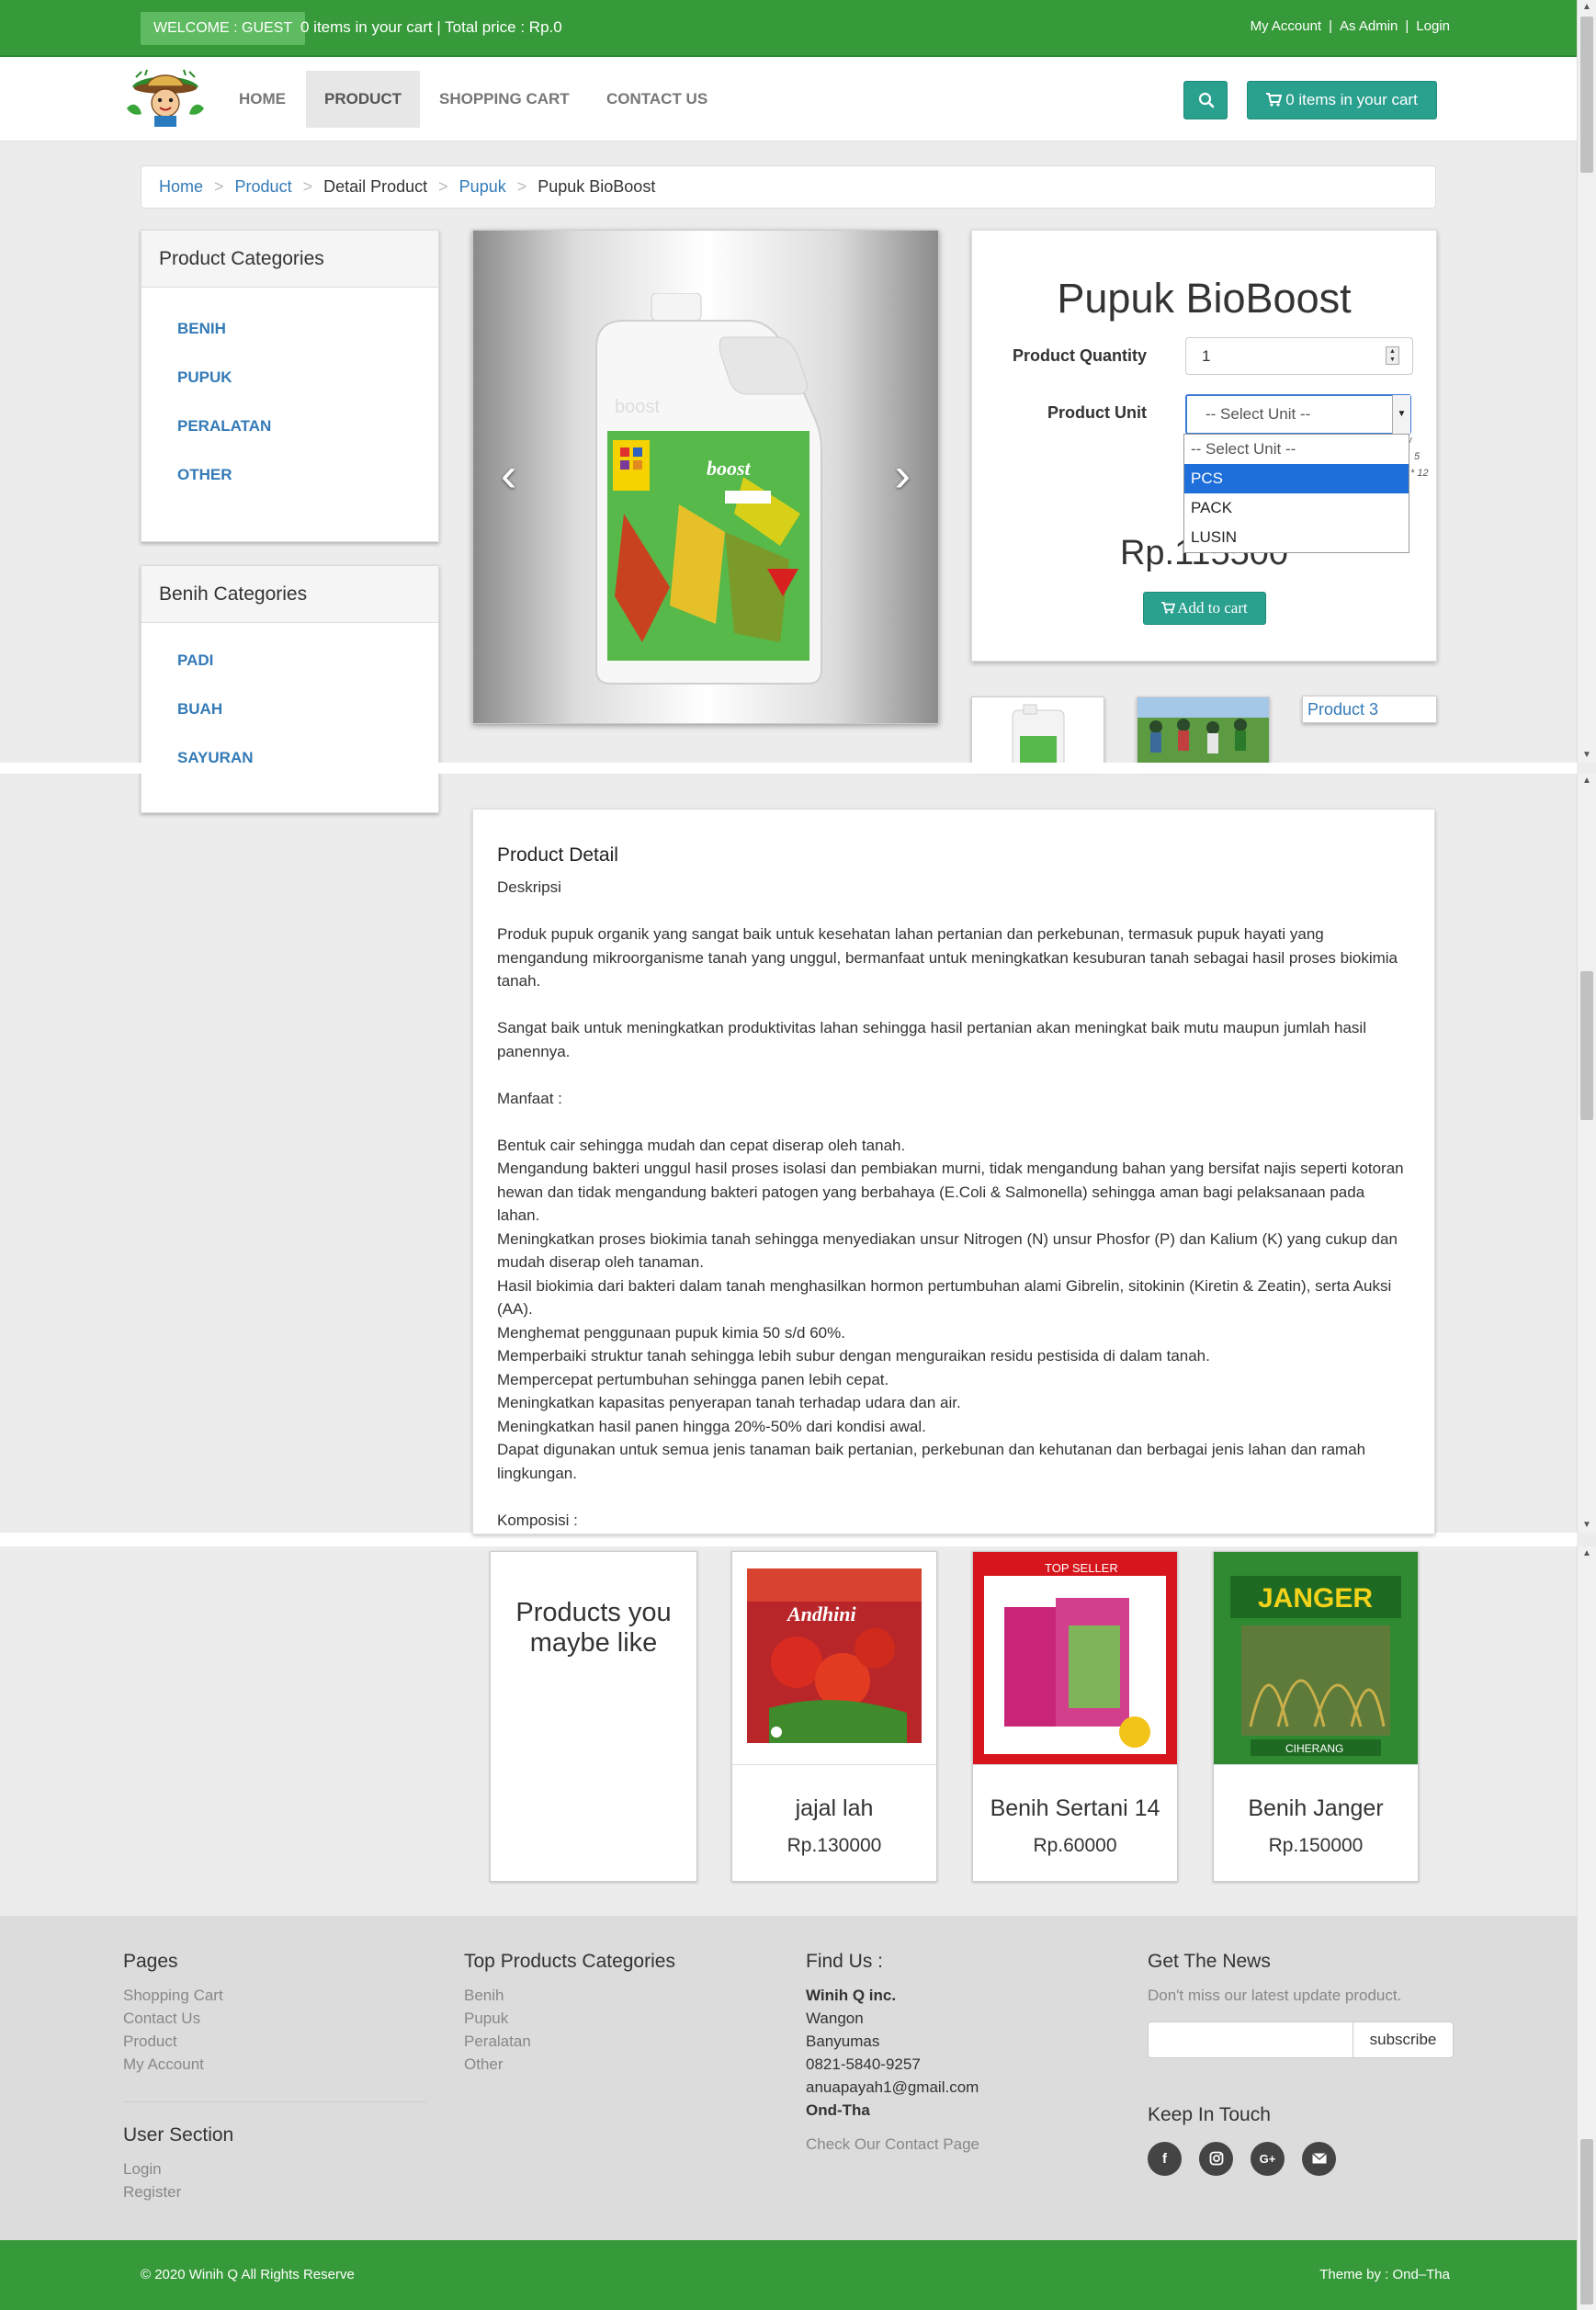  I want to click on quantity-spinner: ▲ ▼, so click(1393, 355).